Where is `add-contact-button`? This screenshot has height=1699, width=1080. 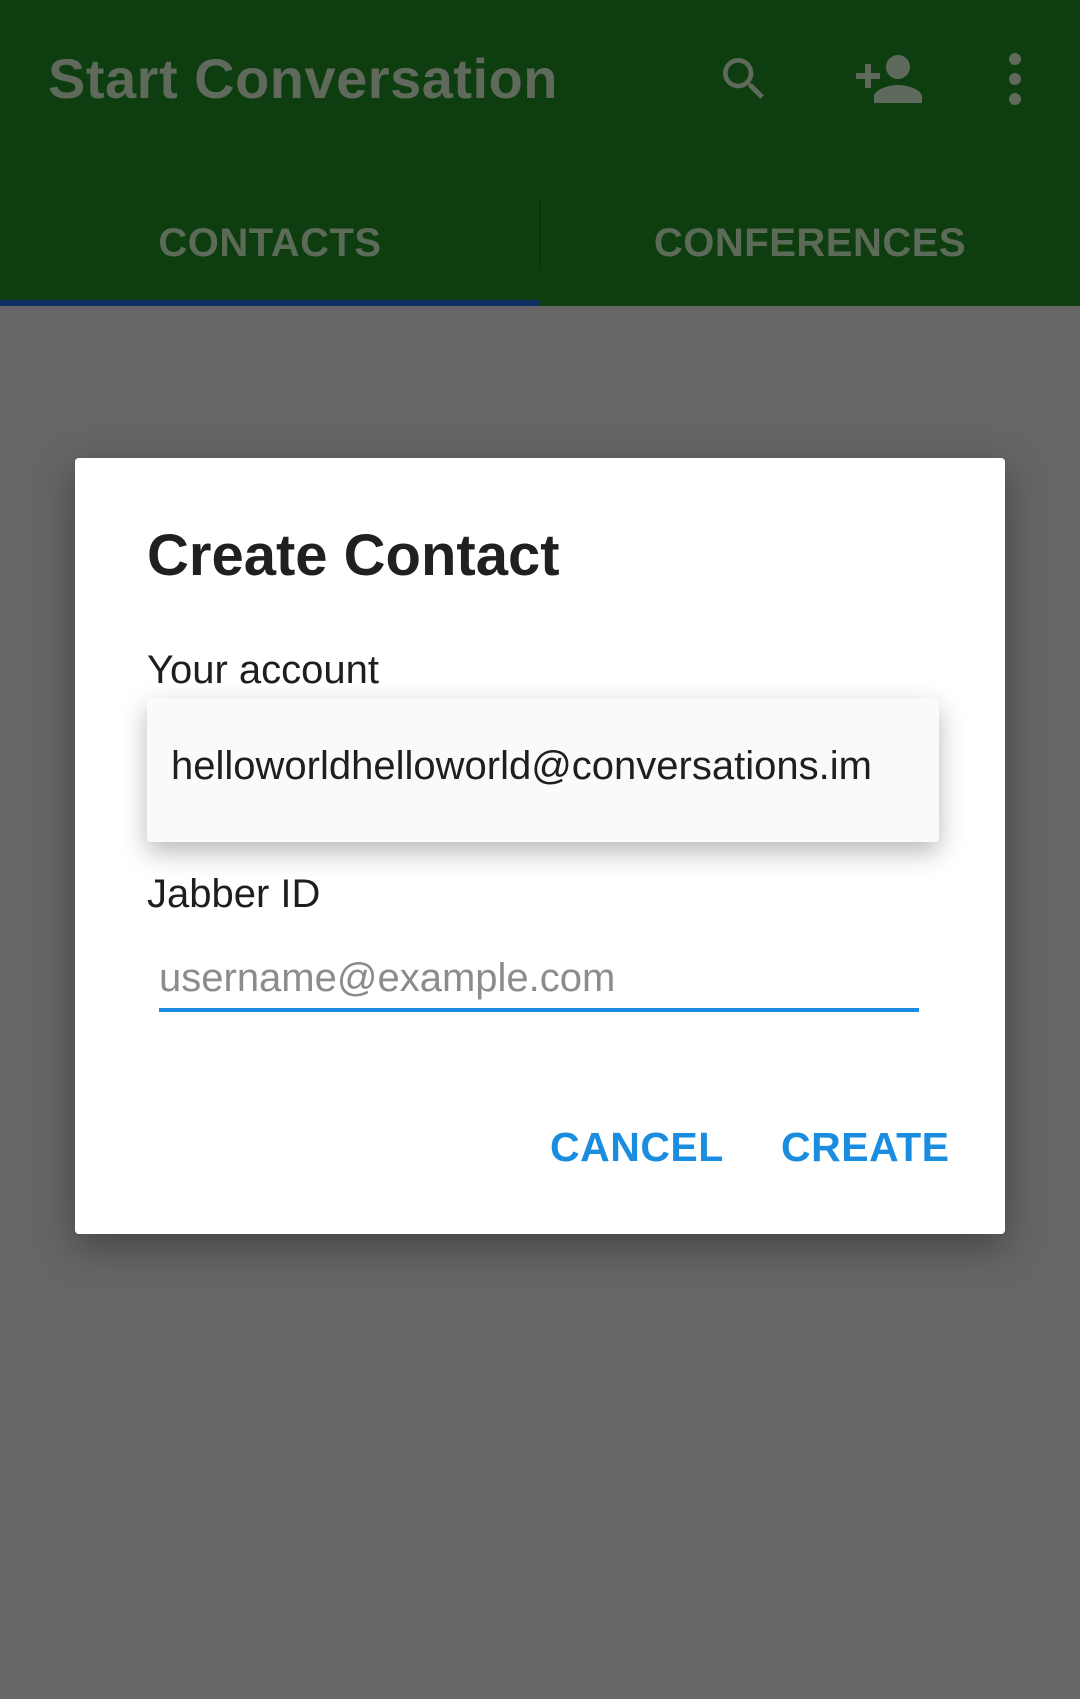 add-contact-button is located at coordinates (889, 79).